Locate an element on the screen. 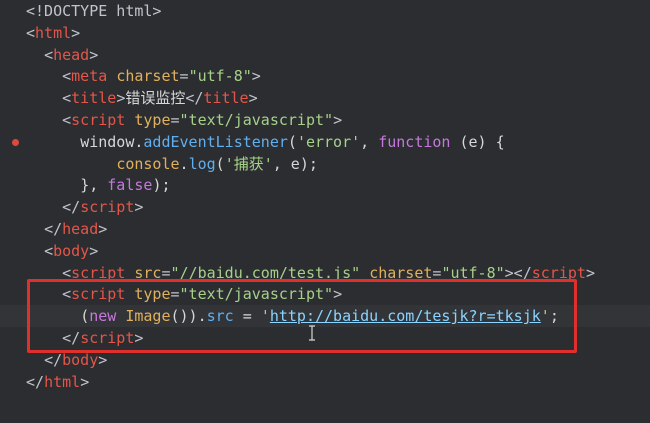 Image resolution: width=650 pixels, height=423 pixels. code-line: <title>错误监控</title> is located at coordinates (325, 98).